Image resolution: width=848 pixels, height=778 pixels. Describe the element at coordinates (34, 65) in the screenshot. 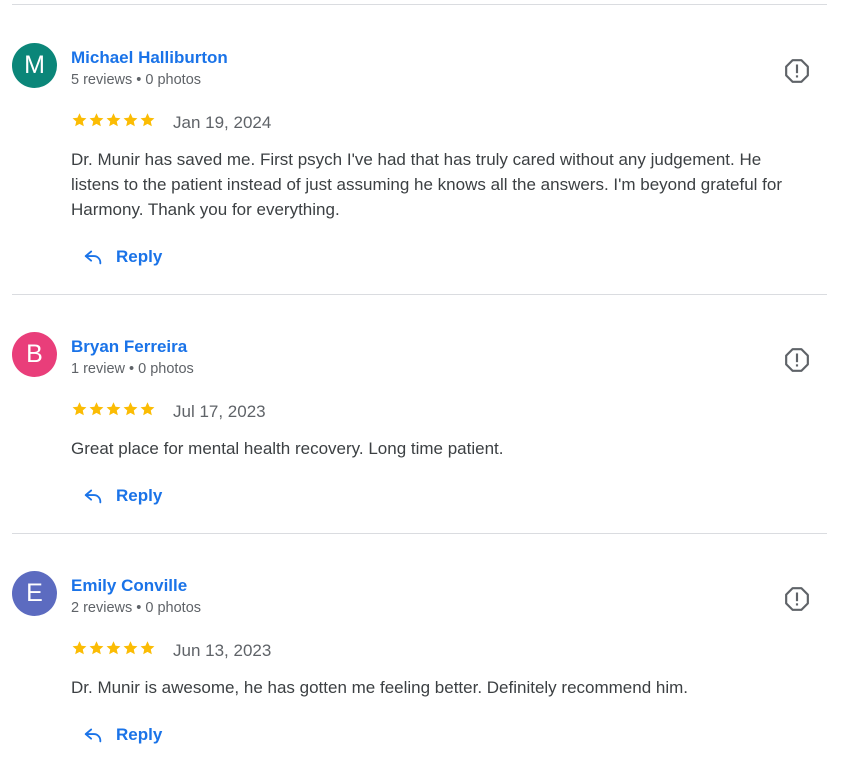

I see `avatar: M` at that location.